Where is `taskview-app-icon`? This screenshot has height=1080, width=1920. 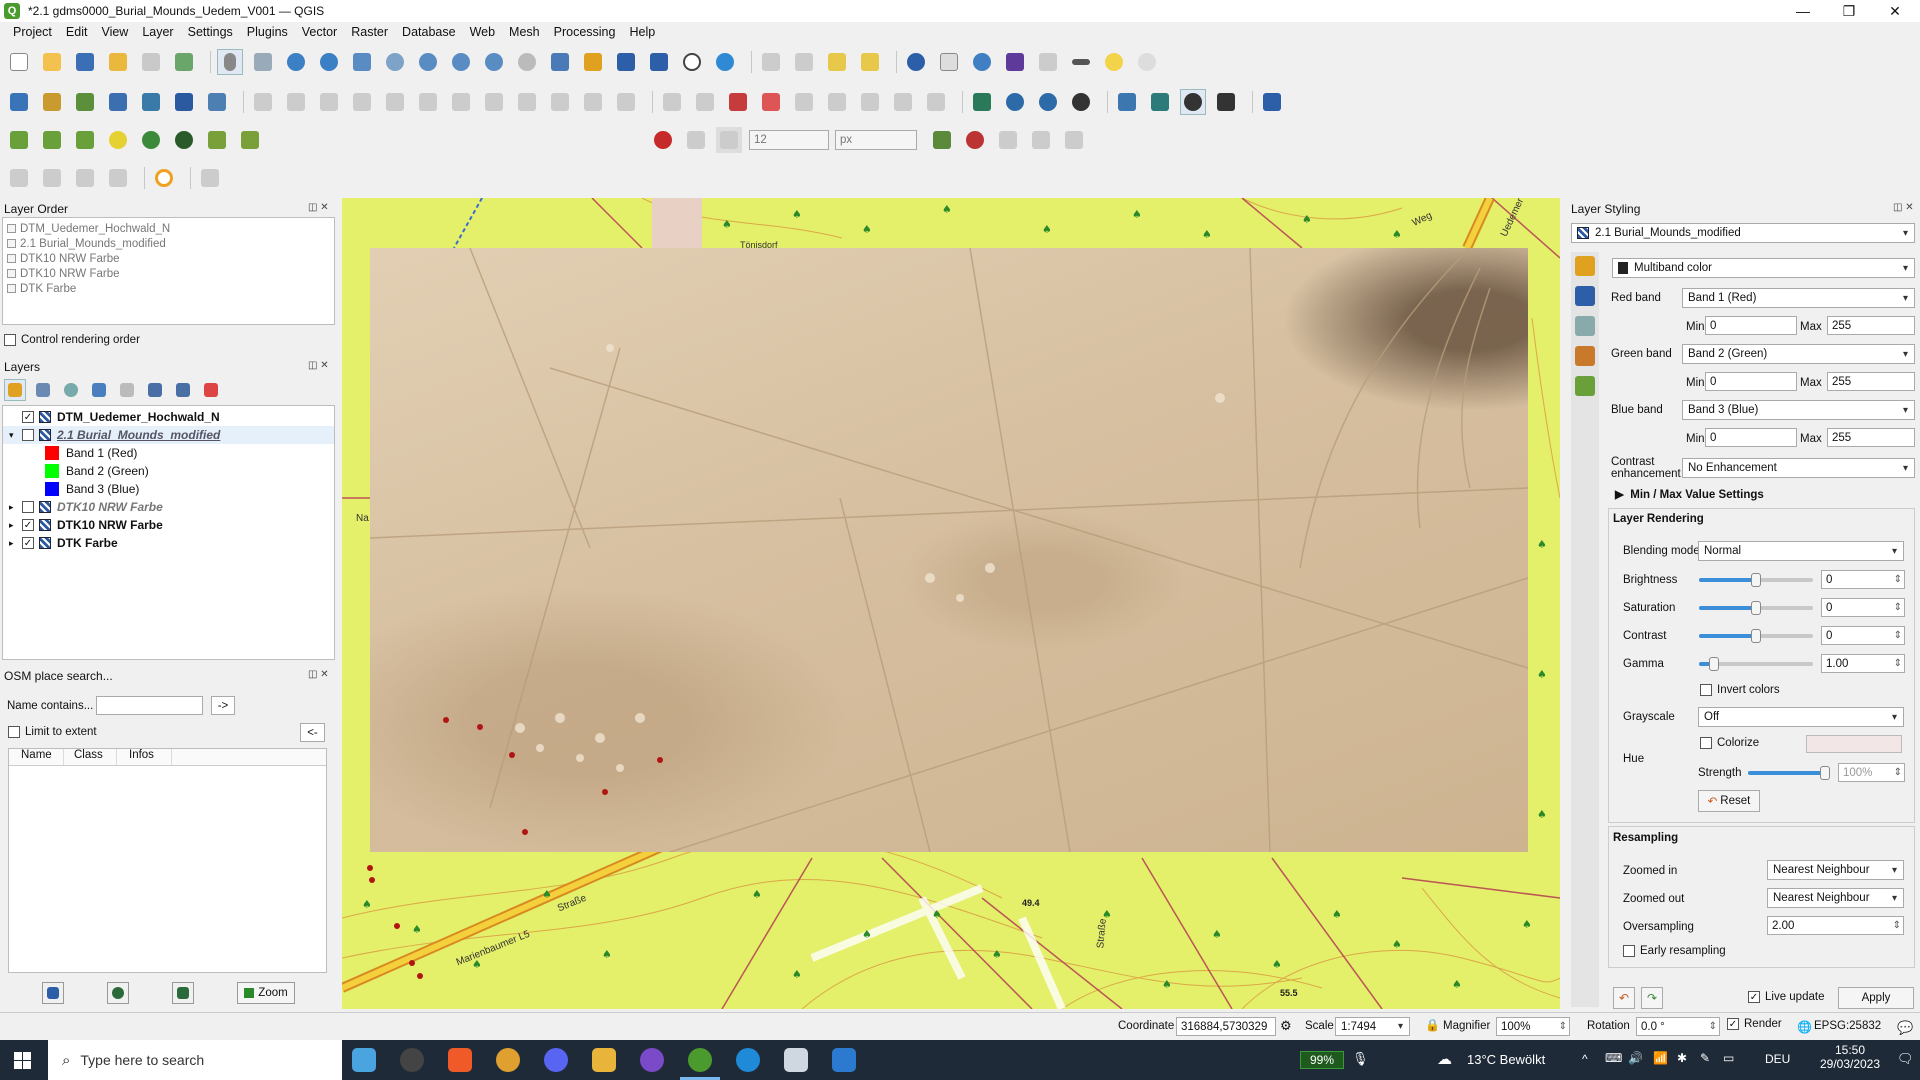
taskview-app-icon is located at coordinates (364, 1060).